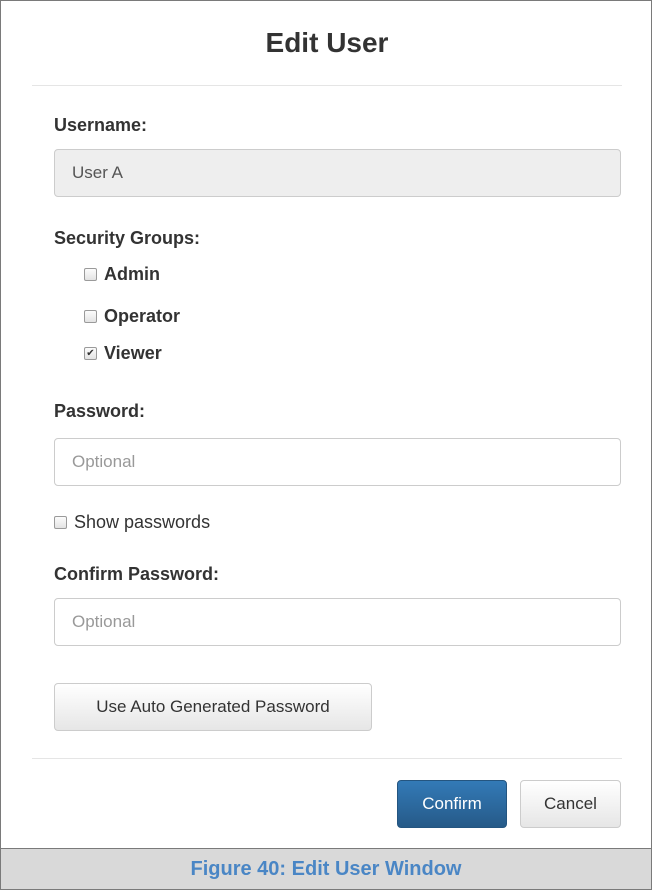  What do you see at coordinates (60, 522) in the screenshot?
I see `show-passwords-checkbox` at bounding box center [60, 522].